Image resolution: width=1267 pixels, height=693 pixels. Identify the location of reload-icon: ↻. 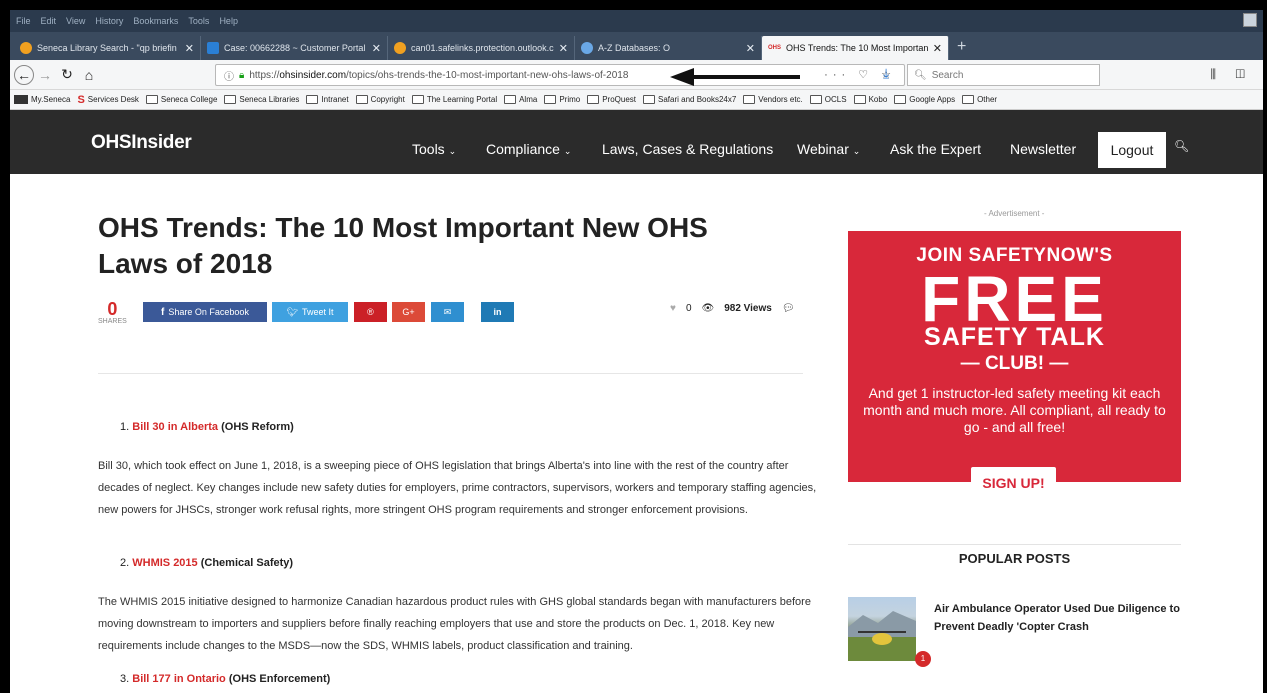
(67, 74).